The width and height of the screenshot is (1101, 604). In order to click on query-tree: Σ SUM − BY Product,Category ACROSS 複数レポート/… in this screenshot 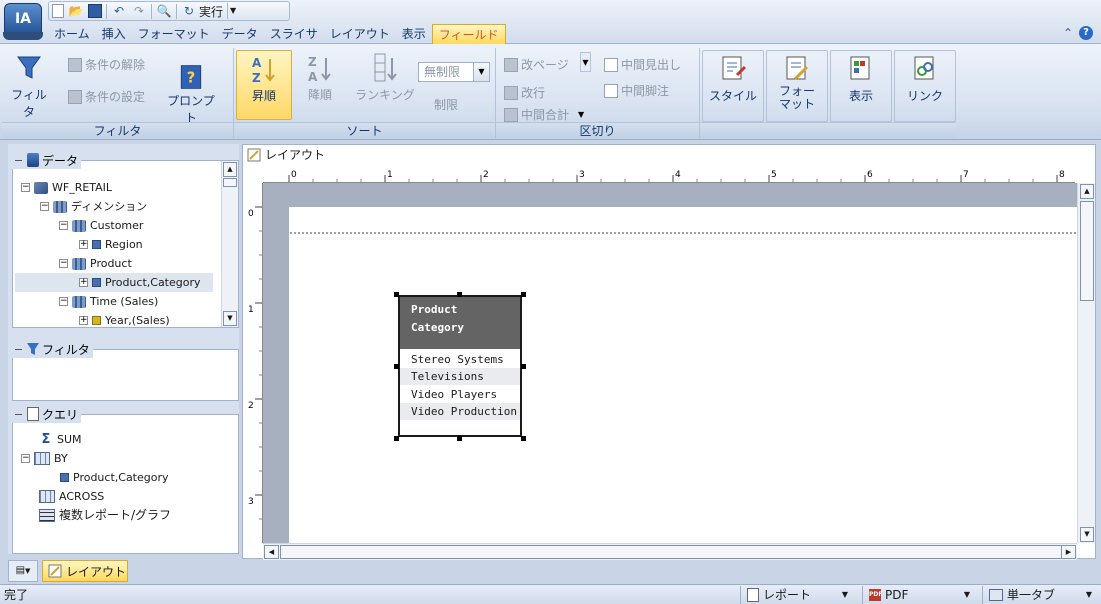, I will do `click(125, 484)`.